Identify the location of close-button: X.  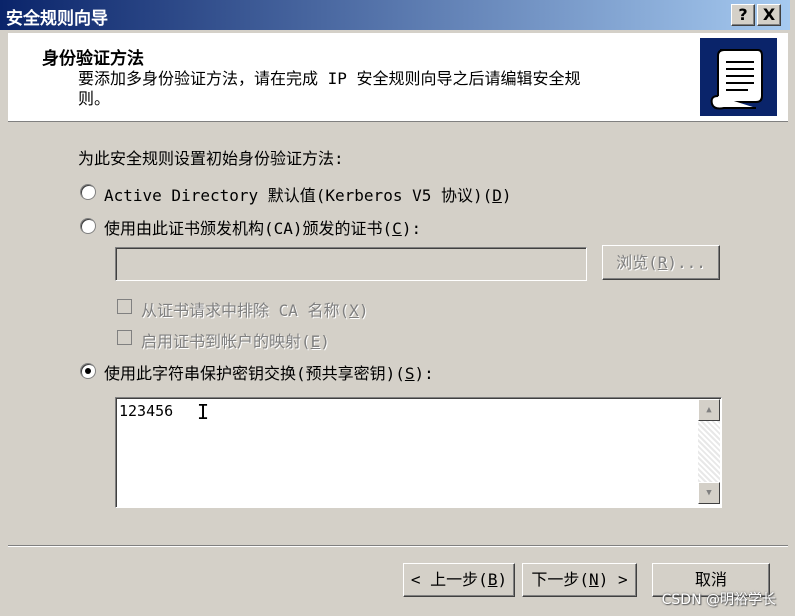
(769, 15).